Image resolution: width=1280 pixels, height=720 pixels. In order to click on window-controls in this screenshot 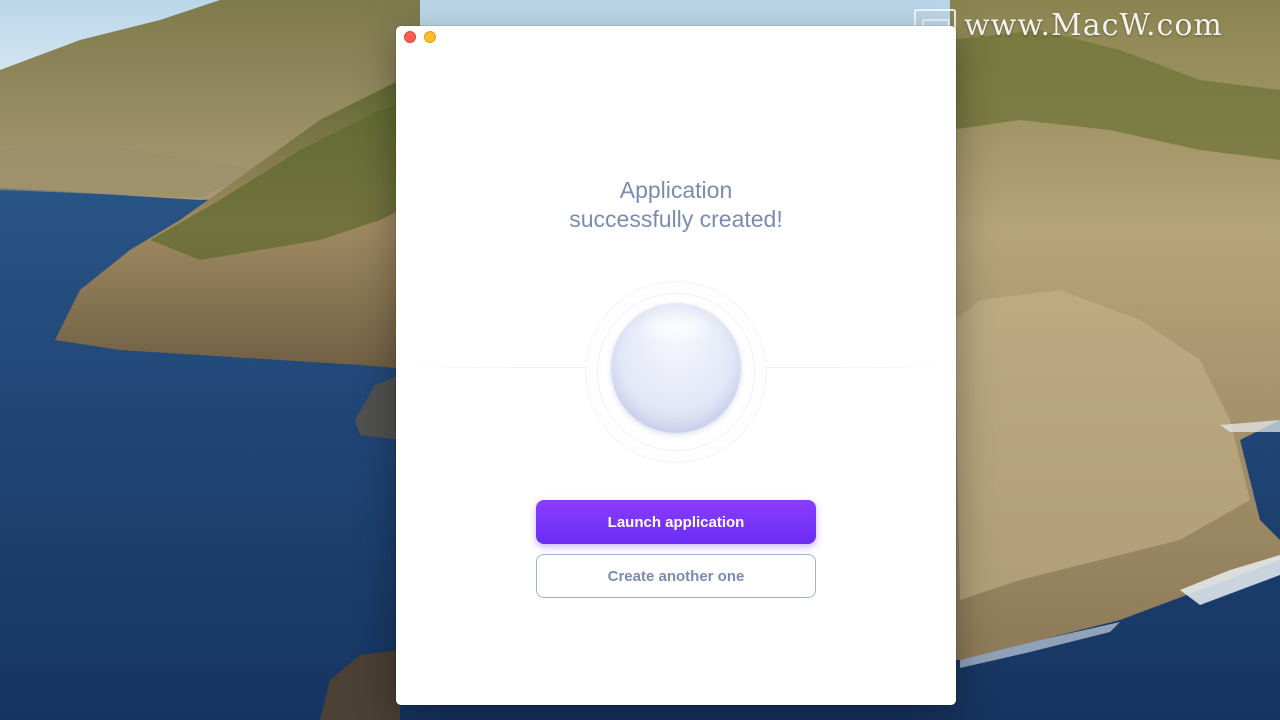, I will do `click(420, 37)`.